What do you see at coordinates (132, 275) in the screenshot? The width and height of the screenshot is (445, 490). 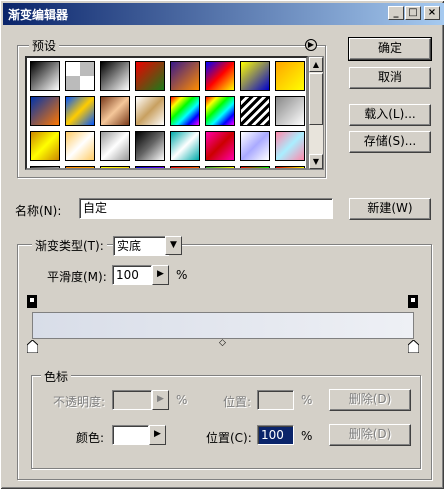 I see `smoothness-input: 100` at bounding box center [132, 275].